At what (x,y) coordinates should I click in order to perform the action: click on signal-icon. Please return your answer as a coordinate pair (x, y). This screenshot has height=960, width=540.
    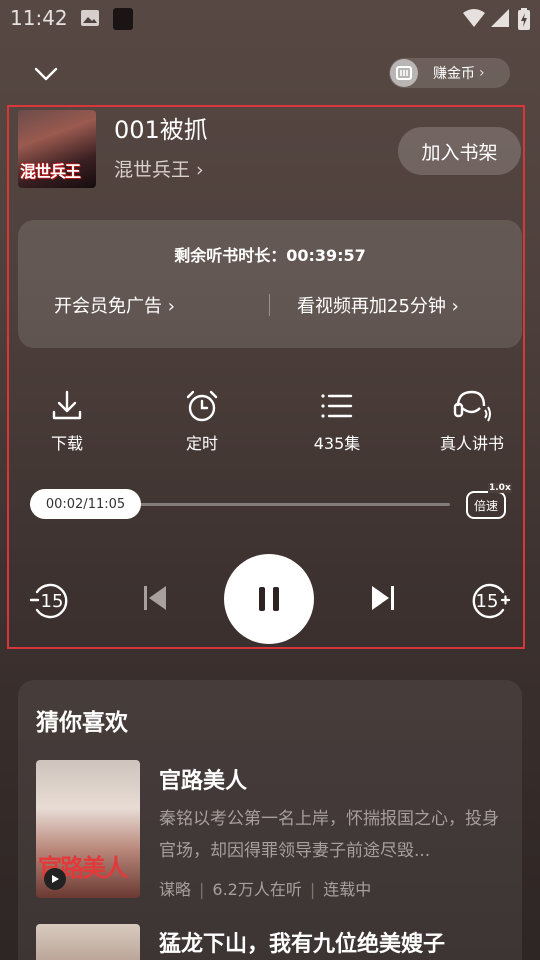
    Looking at the image, I should click on (500, 18).